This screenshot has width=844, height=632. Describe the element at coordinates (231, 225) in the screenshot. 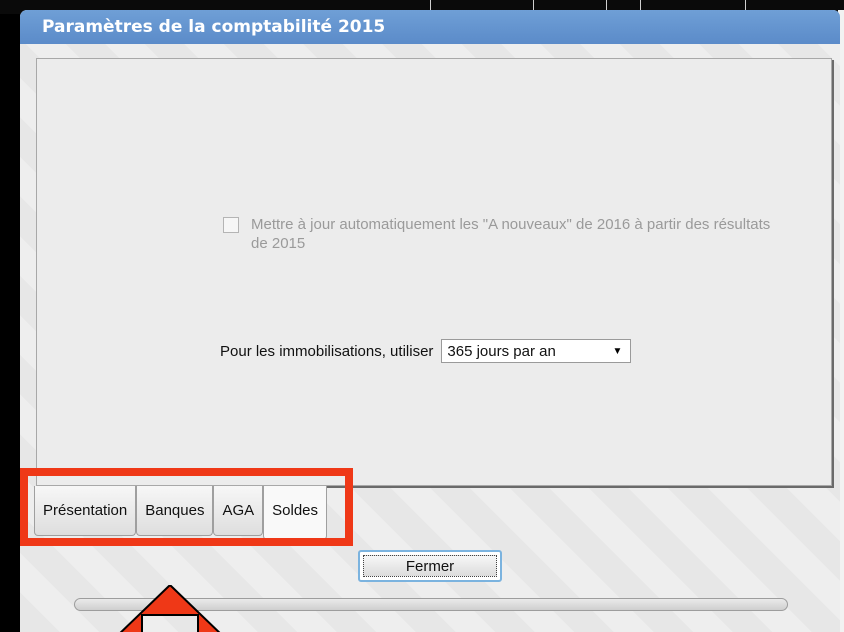

I see `auto-update-checkbox` at that location.